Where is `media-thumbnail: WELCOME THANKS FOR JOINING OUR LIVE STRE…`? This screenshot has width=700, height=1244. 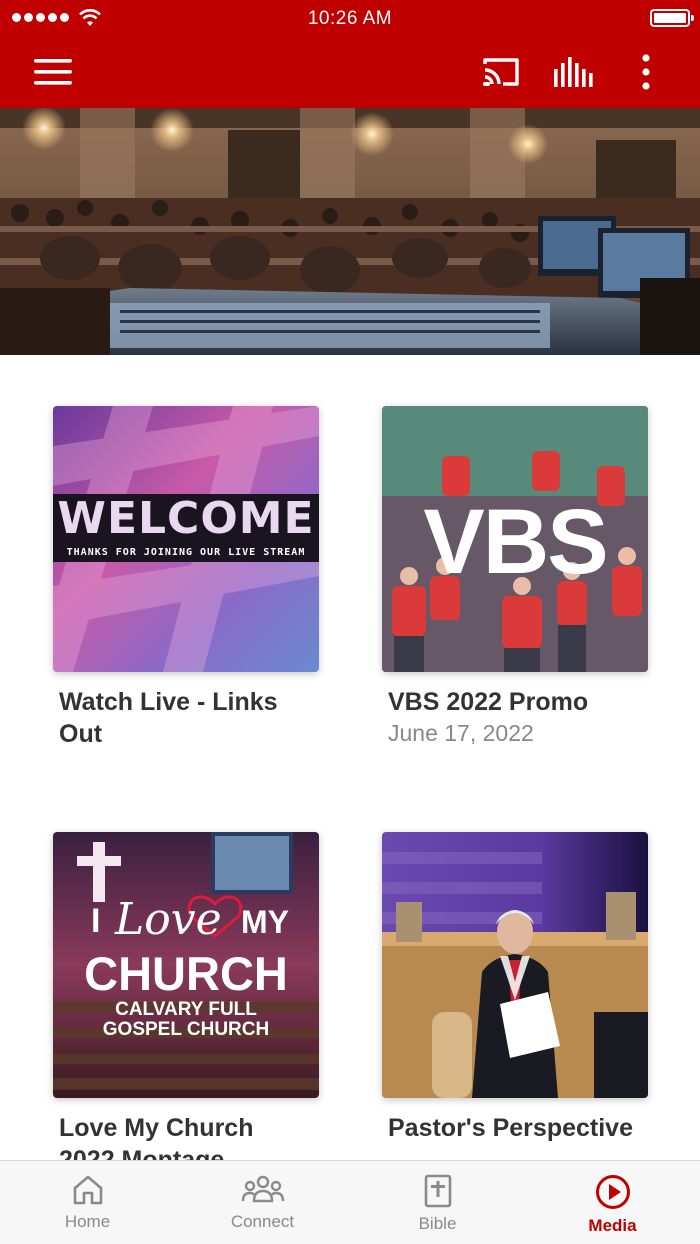
media-thumbnail: WELCOME THANKS FOR JOINING OUR LIVE STRE… is located at coordinates (186, 539).